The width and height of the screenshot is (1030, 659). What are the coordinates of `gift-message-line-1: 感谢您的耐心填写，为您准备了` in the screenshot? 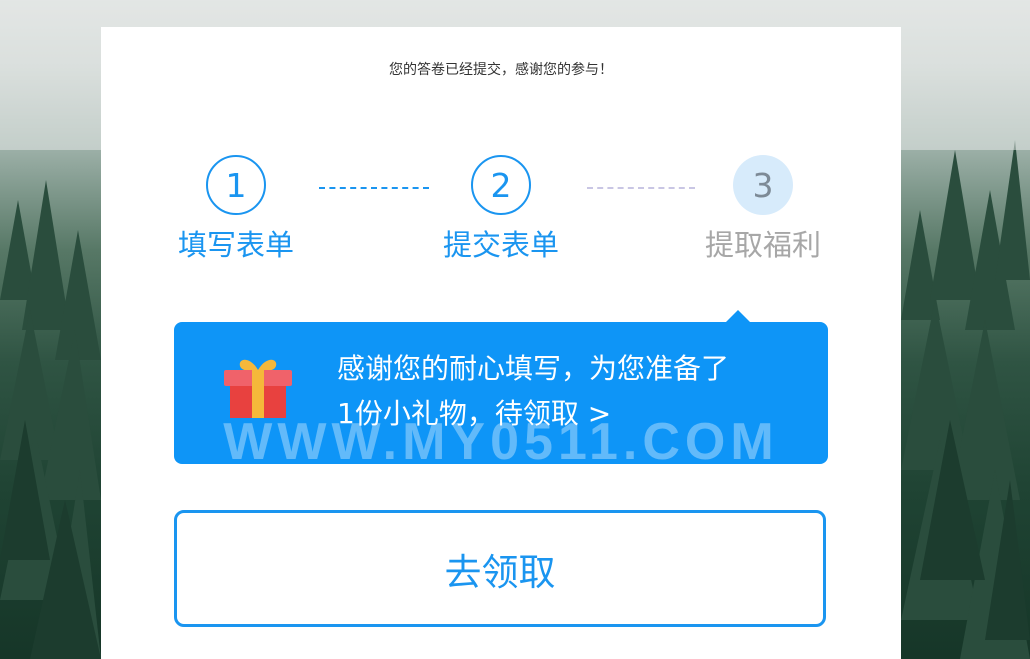 It's located at (533, 368).